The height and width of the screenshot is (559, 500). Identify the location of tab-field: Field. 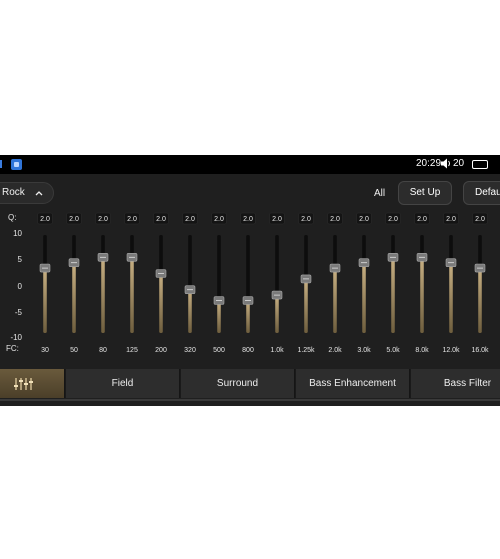
(122, 383).